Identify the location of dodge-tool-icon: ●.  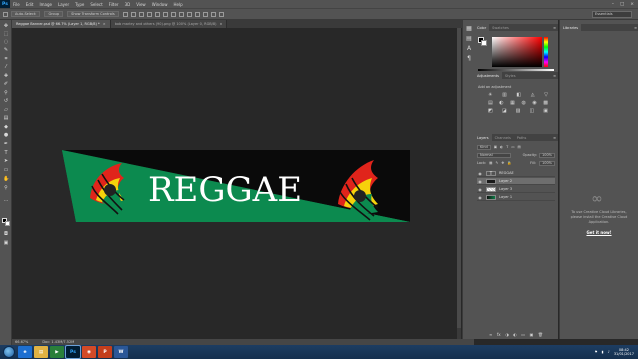
(6, 135).